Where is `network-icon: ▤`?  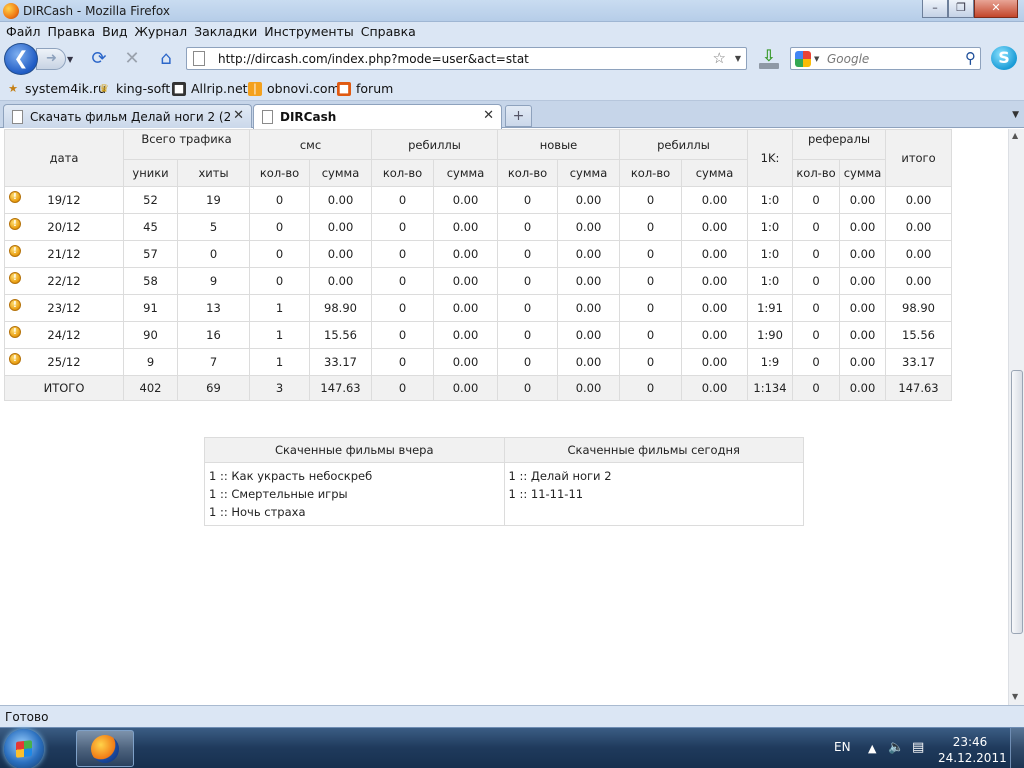 network-icon: ▤ is located at coordinates (918, 747).